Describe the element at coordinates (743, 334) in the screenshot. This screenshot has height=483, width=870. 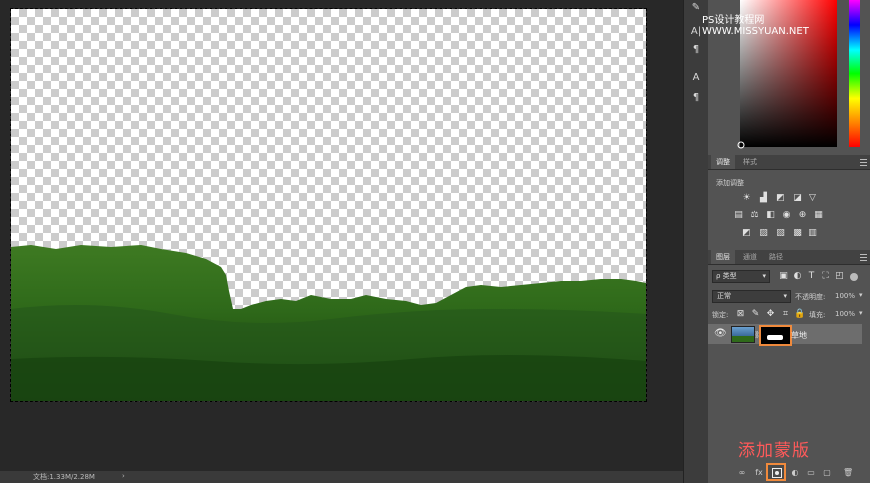
I see `layer-thumbnail` at that location.